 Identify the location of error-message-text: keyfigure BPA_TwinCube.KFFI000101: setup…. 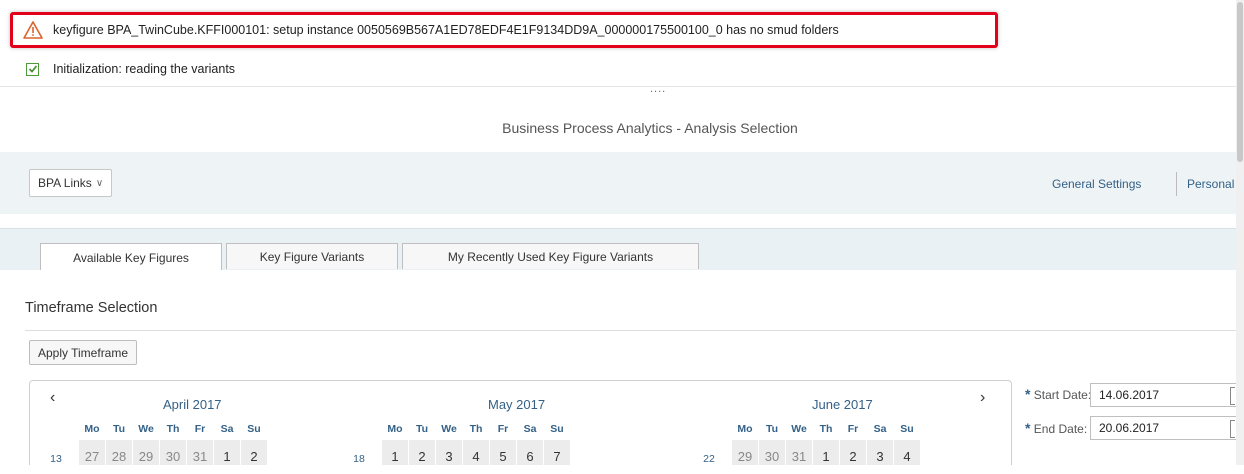
(446, 30).